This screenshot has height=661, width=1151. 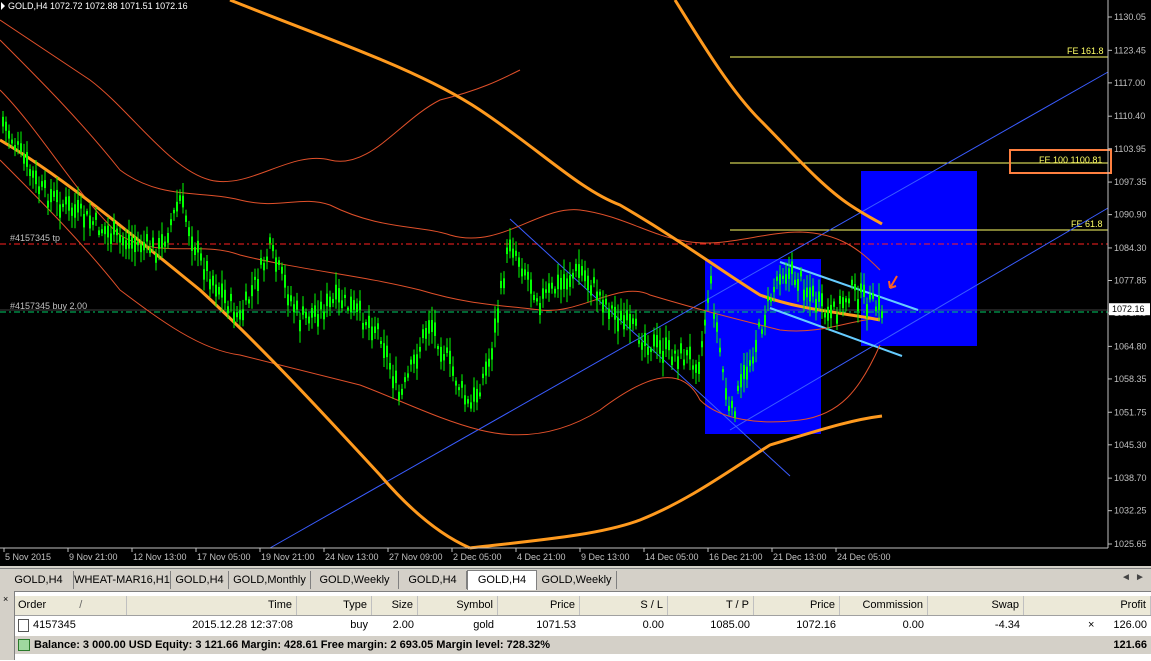 What do you see at coordinates (624, 625) in the screenshot?
I see `order-sl: 0.00` at bounding box center [624, 625].